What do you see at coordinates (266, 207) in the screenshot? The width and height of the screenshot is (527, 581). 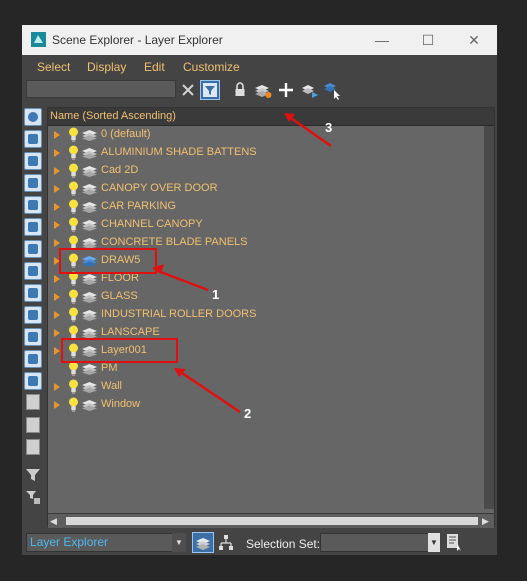 I see `layer-row: CAR PARKING` at bounding box center [266, 207].